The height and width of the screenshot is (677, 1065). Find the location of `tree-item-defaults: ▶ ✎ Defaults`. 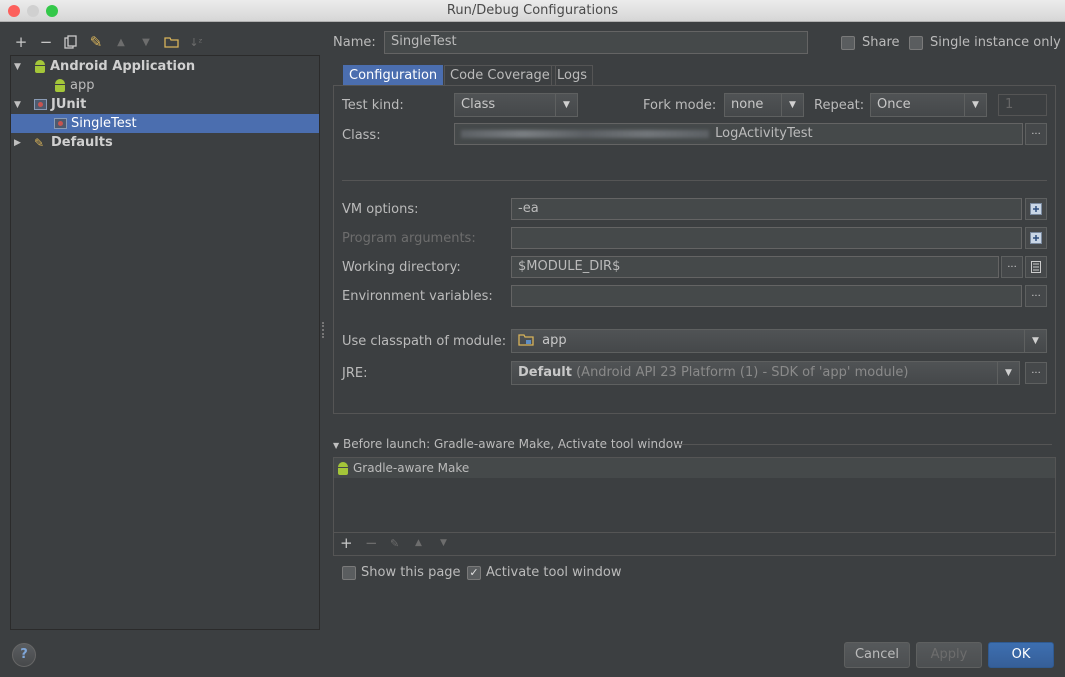

tree-item-defaults: ▶ ✎ Defaults is located at coordinates (165, 142).